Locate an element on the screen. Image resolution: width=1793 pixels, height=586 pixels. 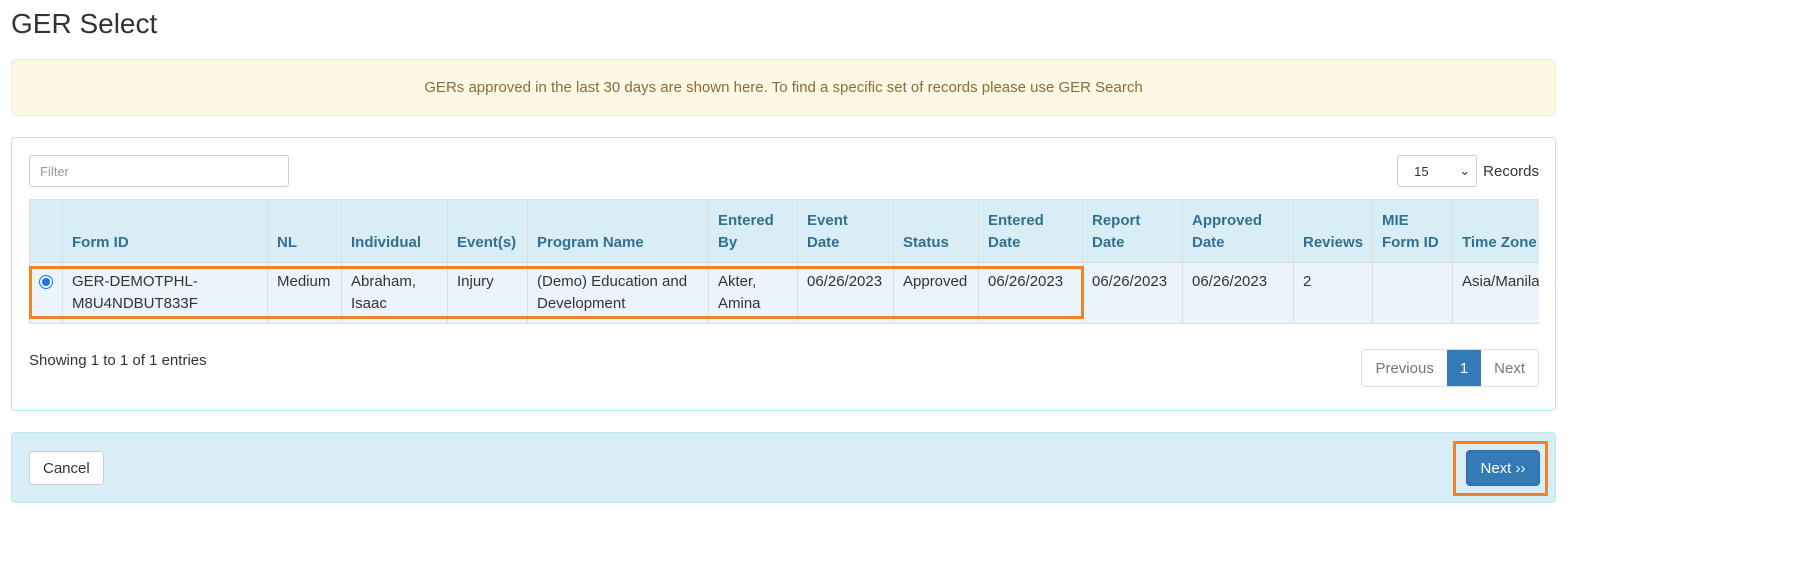
entries-info: Showing 1 to 1 of 1 entries is located at coordinates (118, 360).